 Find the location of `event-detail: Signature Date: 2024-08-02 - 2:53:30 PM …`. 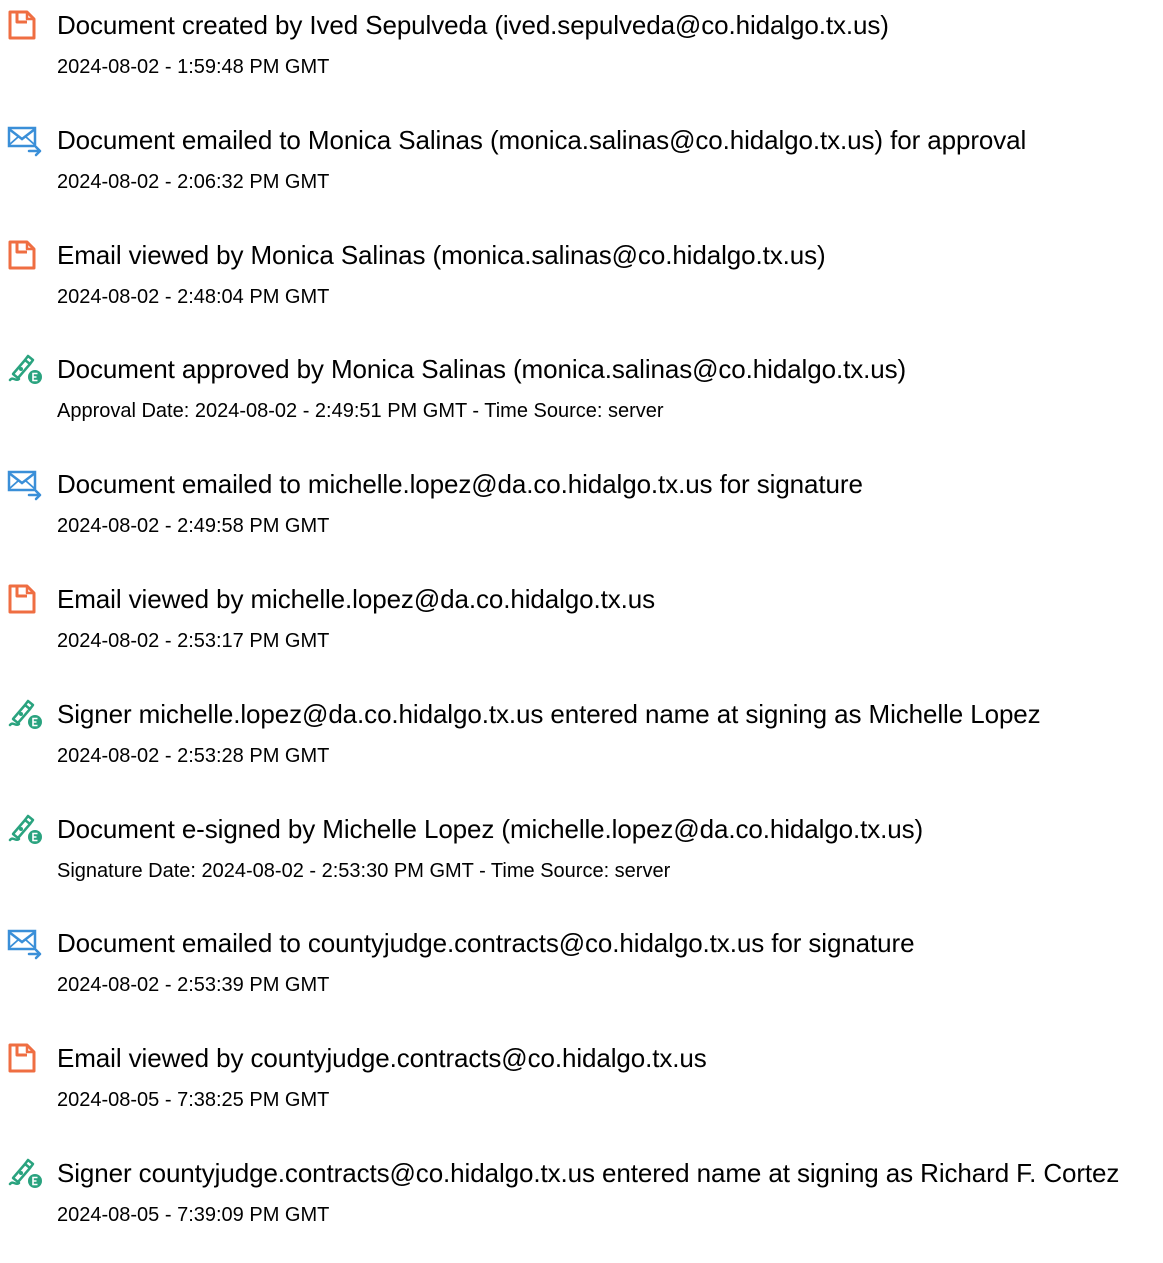

event-detail: Signature Date: 2024-08-02 - 2:53:30 PM … is located at coordinates (364, 870).